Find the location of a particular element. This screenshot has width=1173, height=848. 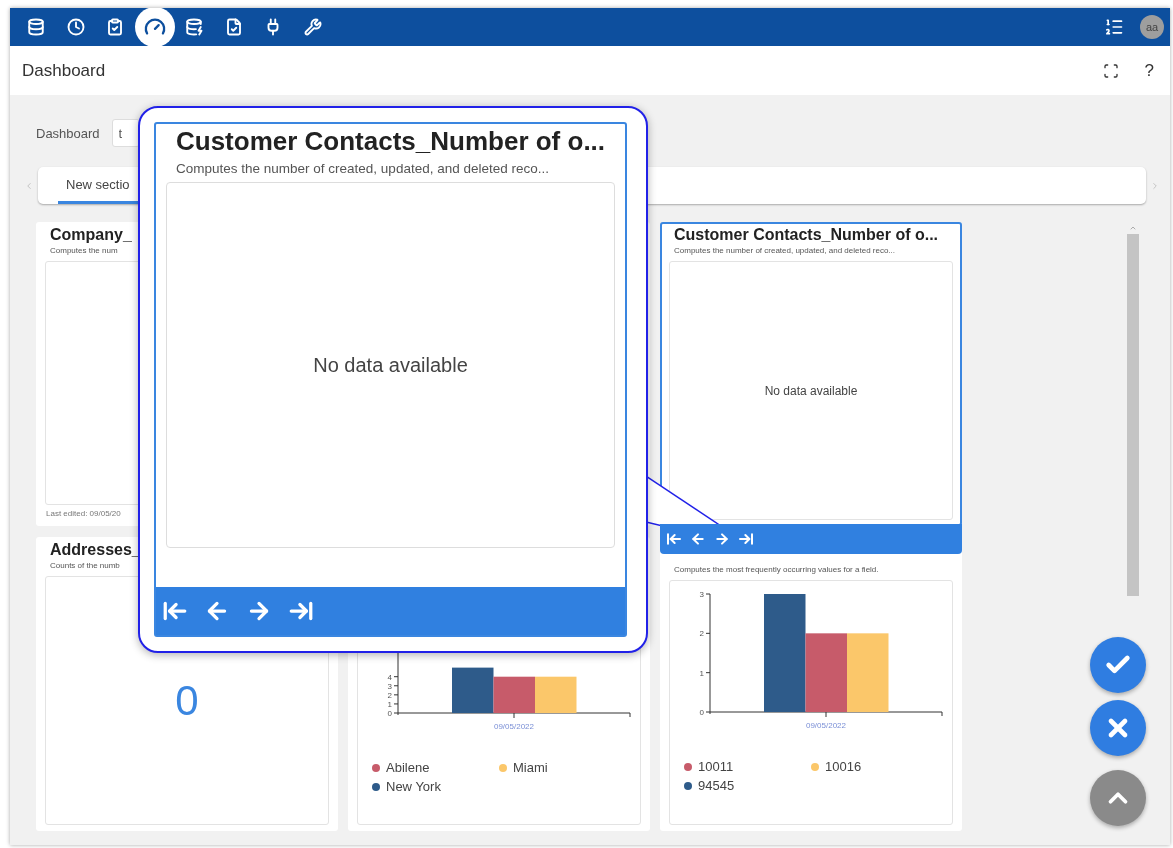

page-title: Dashboard is located at coordinates (64, 70).